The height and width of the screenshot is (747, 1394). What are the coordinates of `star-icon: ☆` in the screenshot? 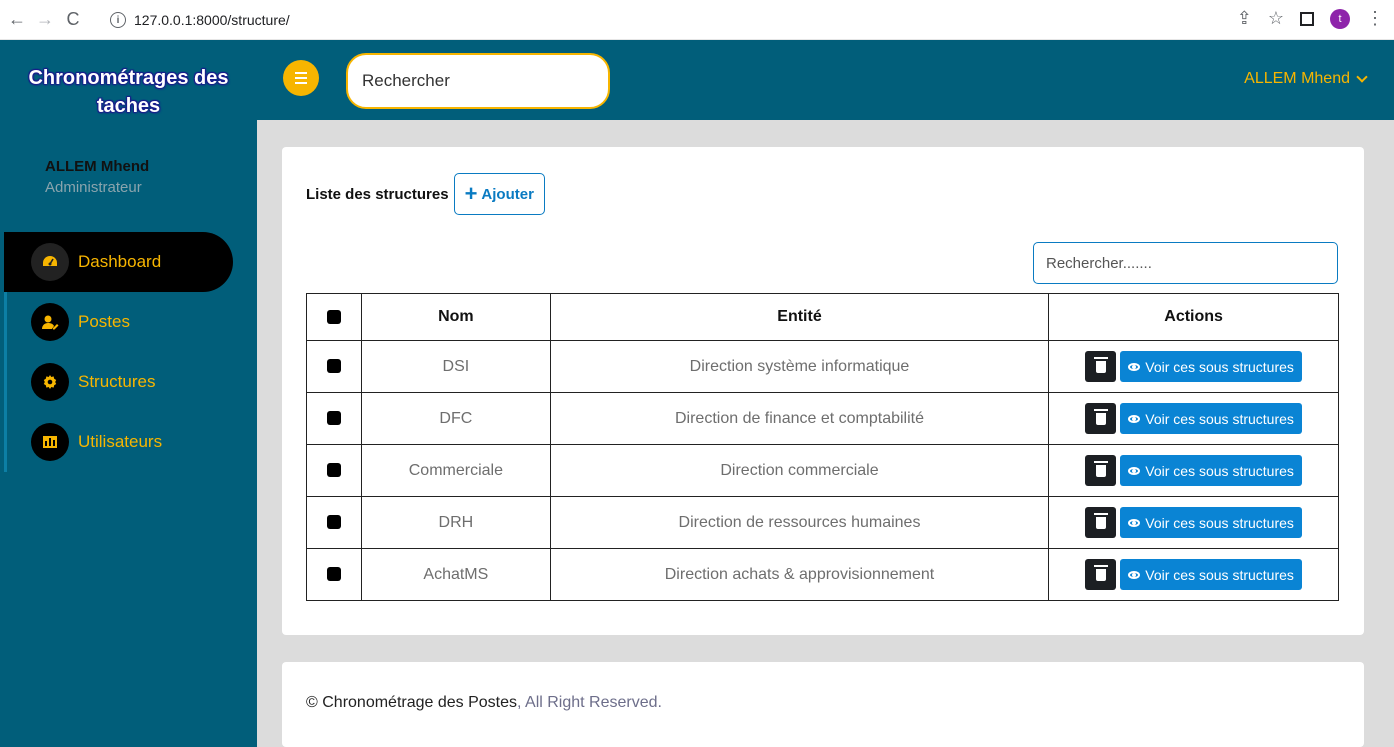 It's located at (1276, 18).